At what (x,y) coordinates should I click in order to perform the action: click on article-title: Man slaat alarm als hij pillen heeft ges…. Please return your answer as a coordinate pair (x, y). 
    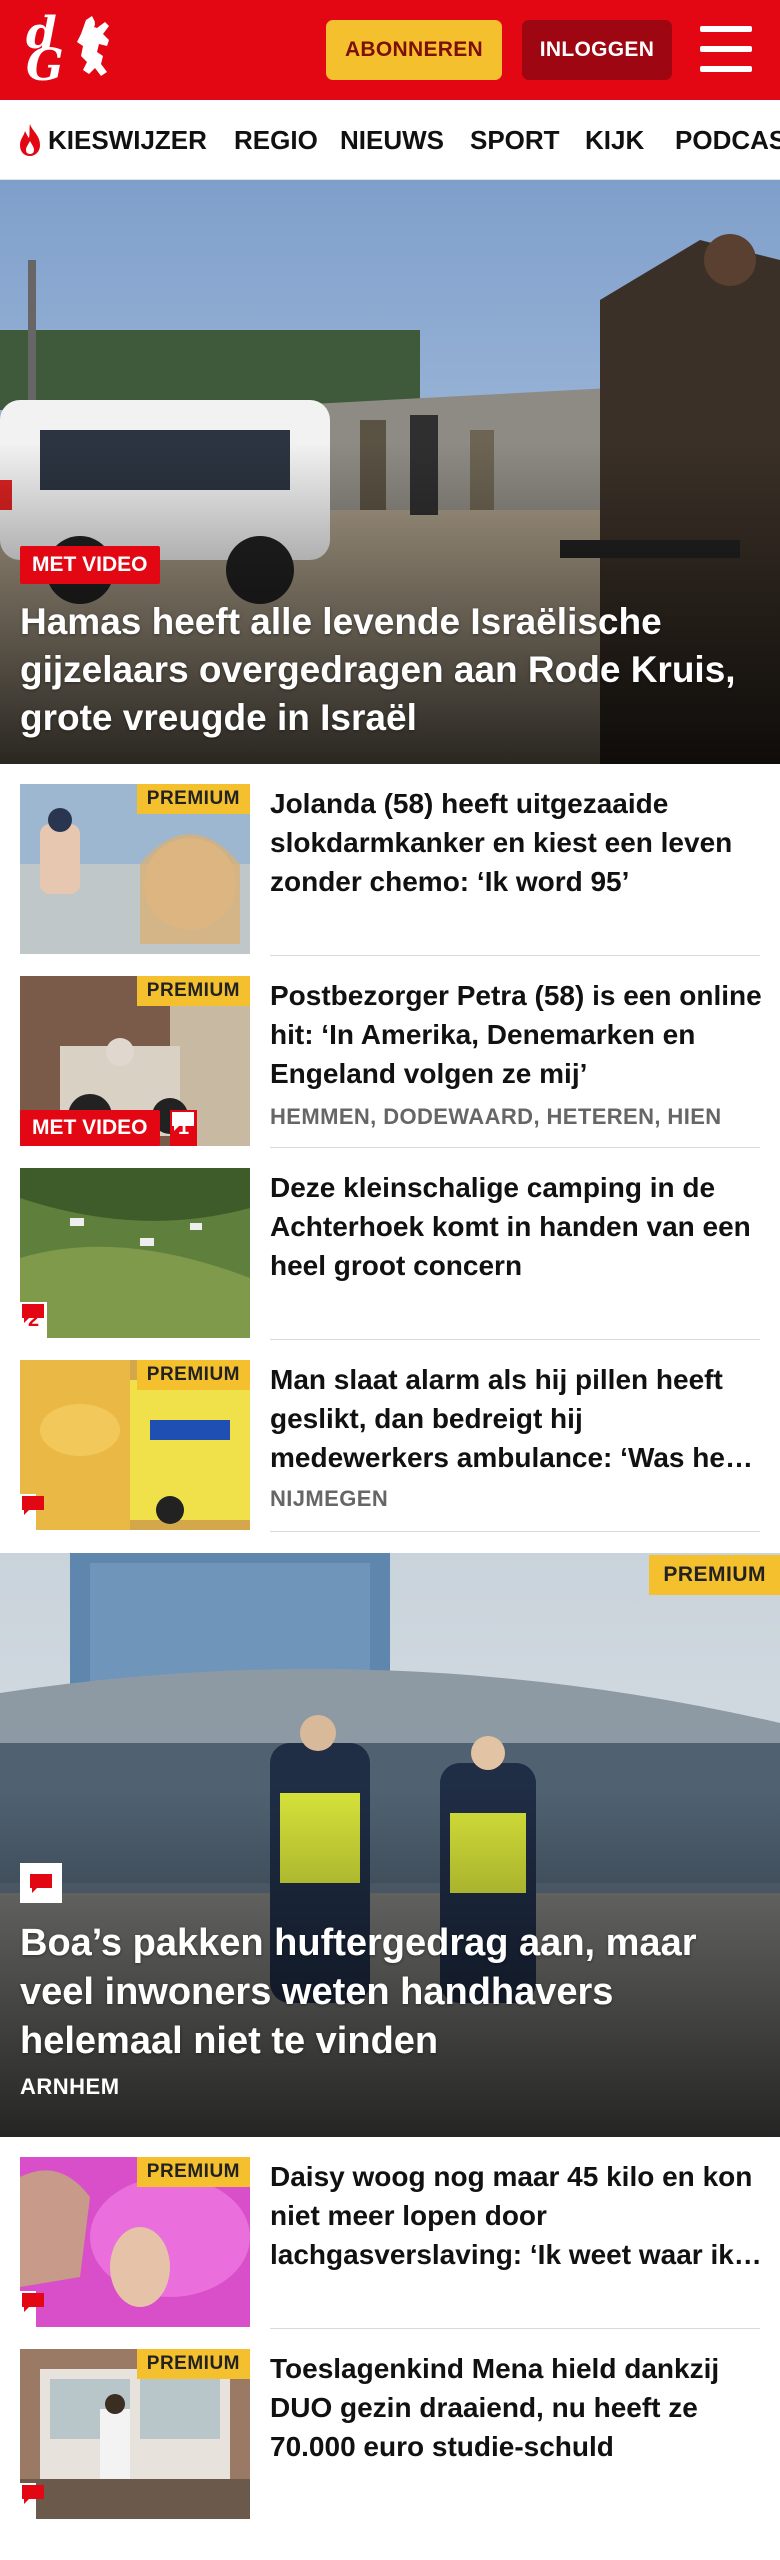
    Looking at the image, I should click on (517, 1418).